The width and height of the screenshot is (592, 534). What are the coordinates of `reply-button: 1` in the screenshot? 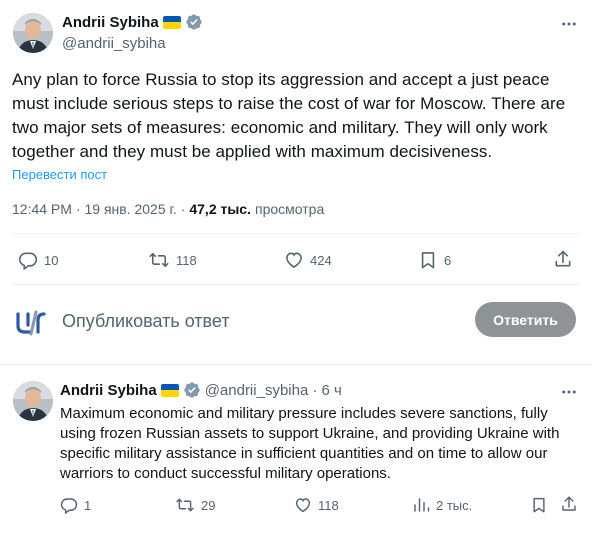 It's located at (75, 505).